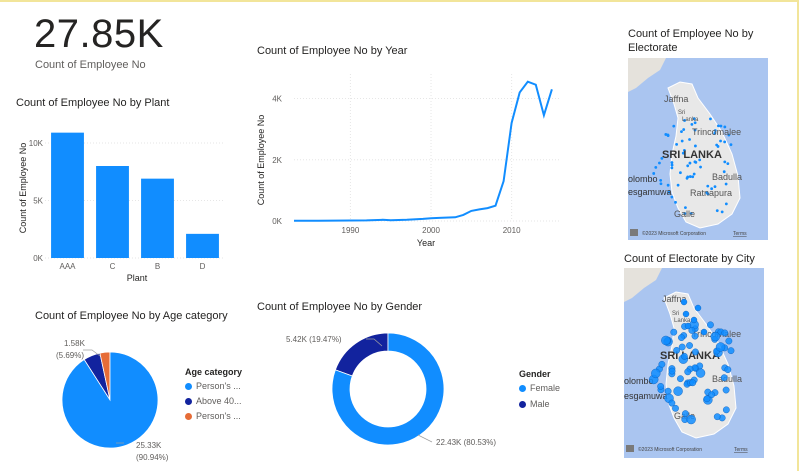 The width and height of the screenshot is (799, 471). What do you see at coordinates (539, 404) in the screenshot?
I see `gender-legend-item-male: Male` at bounding box center [539, 404].